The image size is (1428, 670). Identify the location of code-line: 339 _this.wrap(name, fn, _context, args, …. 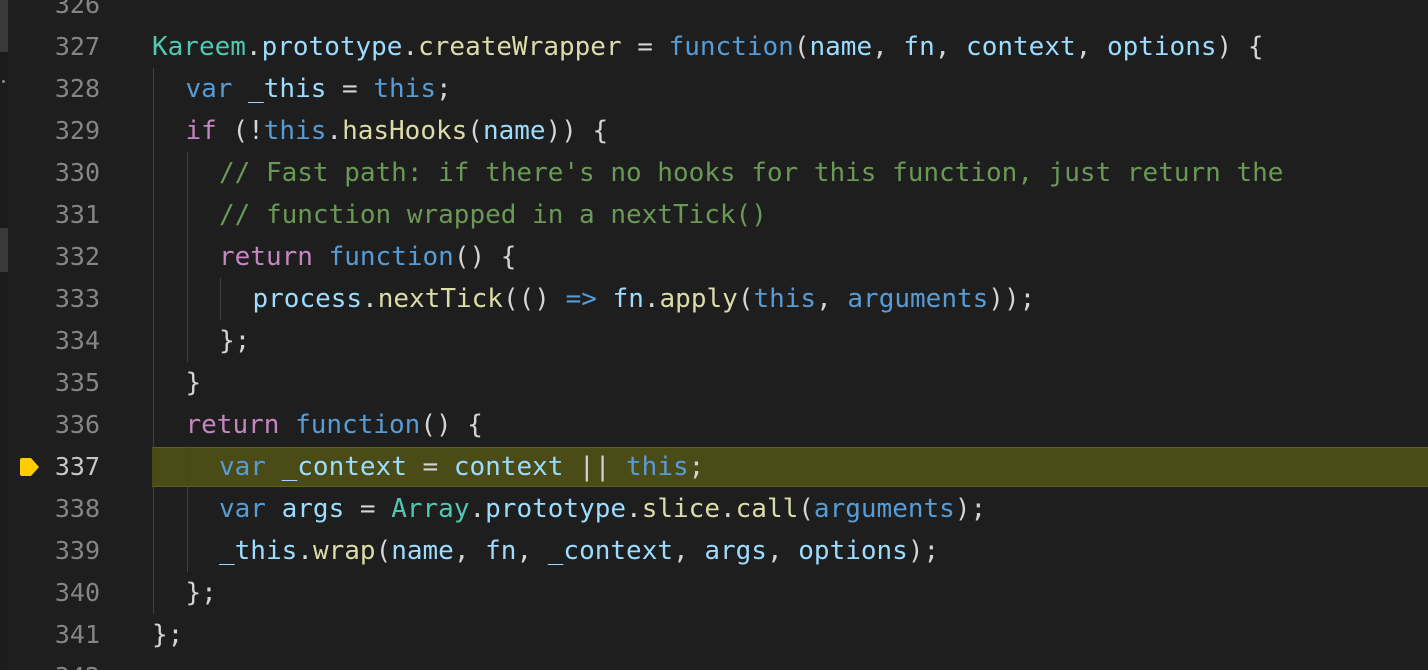
(714, 551).